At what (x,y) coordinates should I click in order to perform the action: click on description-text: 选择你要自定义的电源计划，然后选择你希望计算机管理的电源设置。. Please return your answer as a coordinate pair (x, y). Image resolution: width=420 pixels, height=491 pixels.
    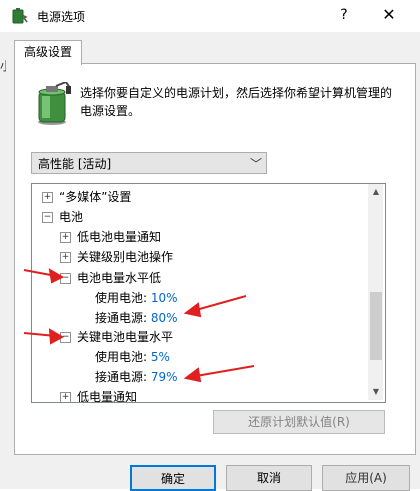
    Looking at the image, I should click on (236, 102).